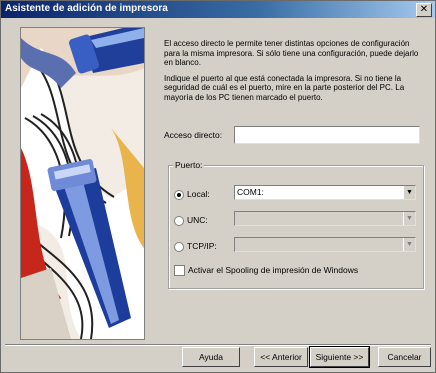 The width and height of the screenshot is (436, 373). What do you see at coordinates (404, 357) in the screenshot?
I see `cancel-button: Cancelar` at bounding box center [404, 357].